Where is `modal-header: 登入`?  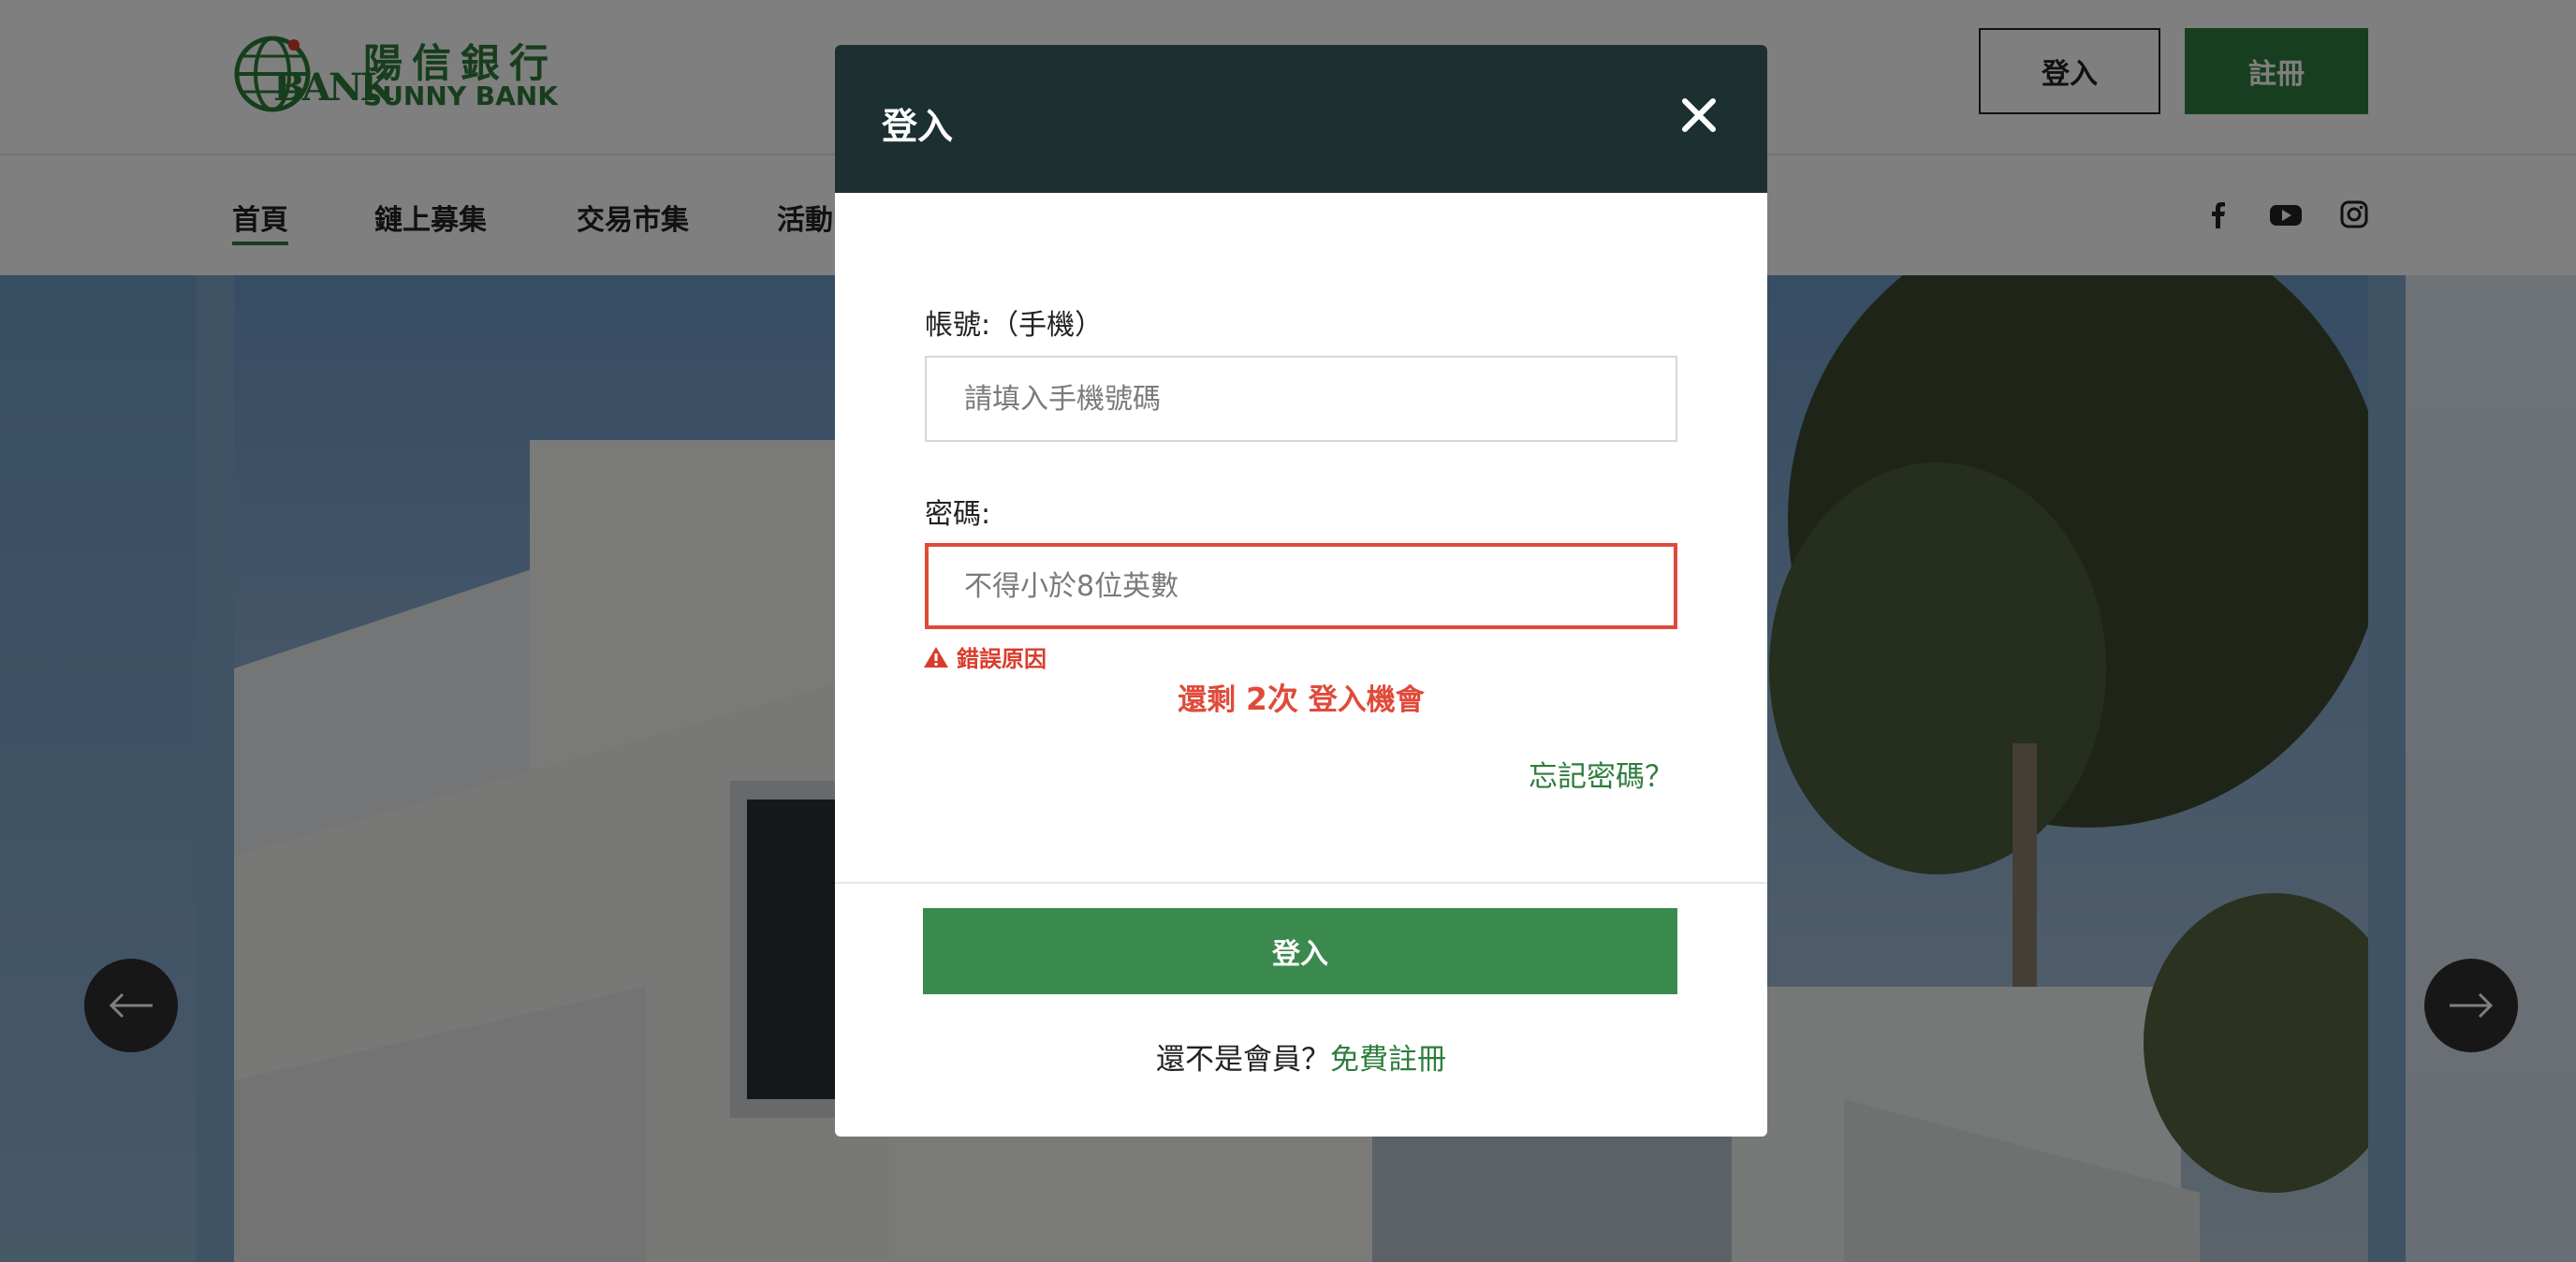 modal-header: 登入 is located at coordinates (1301, 119).